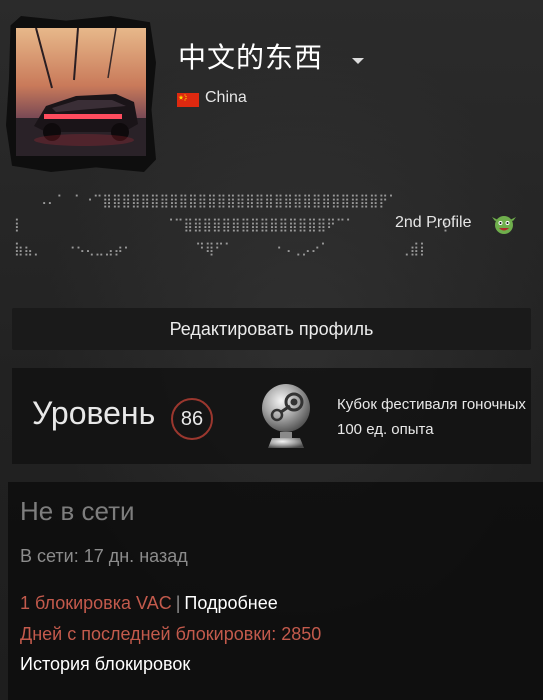 This screenshot has height=700, width=543. I want to click on china-flag-icon, so click(188, 100).